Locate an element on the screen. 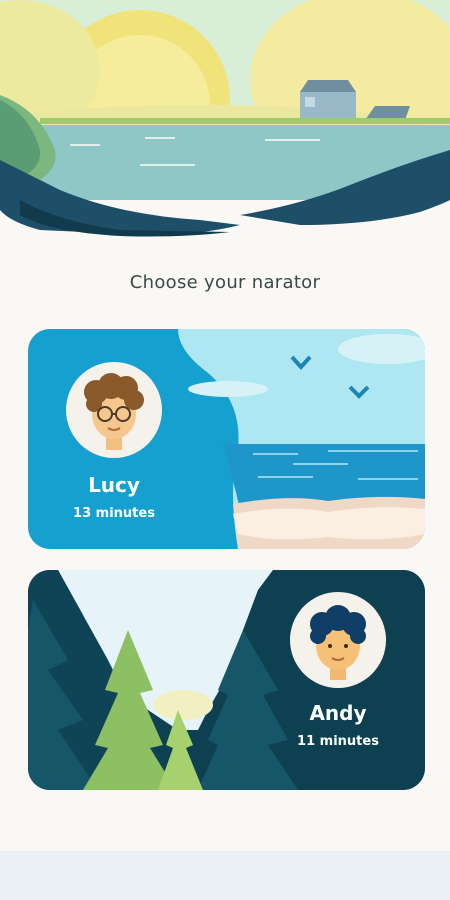  narrator-duration-lucy: 13 minutes is located at coordinates (114, 513).